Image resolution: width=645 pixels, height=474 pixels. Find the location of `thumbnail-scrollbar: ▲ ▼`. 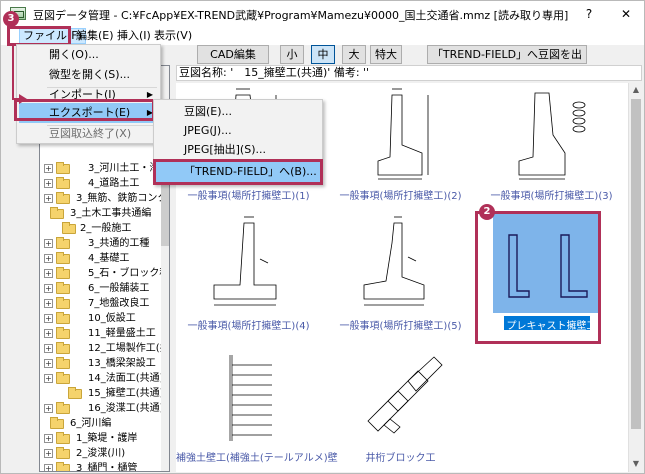

thumbnail-scrollbar: ▲ ▼ is located at coordinates (635, 277).